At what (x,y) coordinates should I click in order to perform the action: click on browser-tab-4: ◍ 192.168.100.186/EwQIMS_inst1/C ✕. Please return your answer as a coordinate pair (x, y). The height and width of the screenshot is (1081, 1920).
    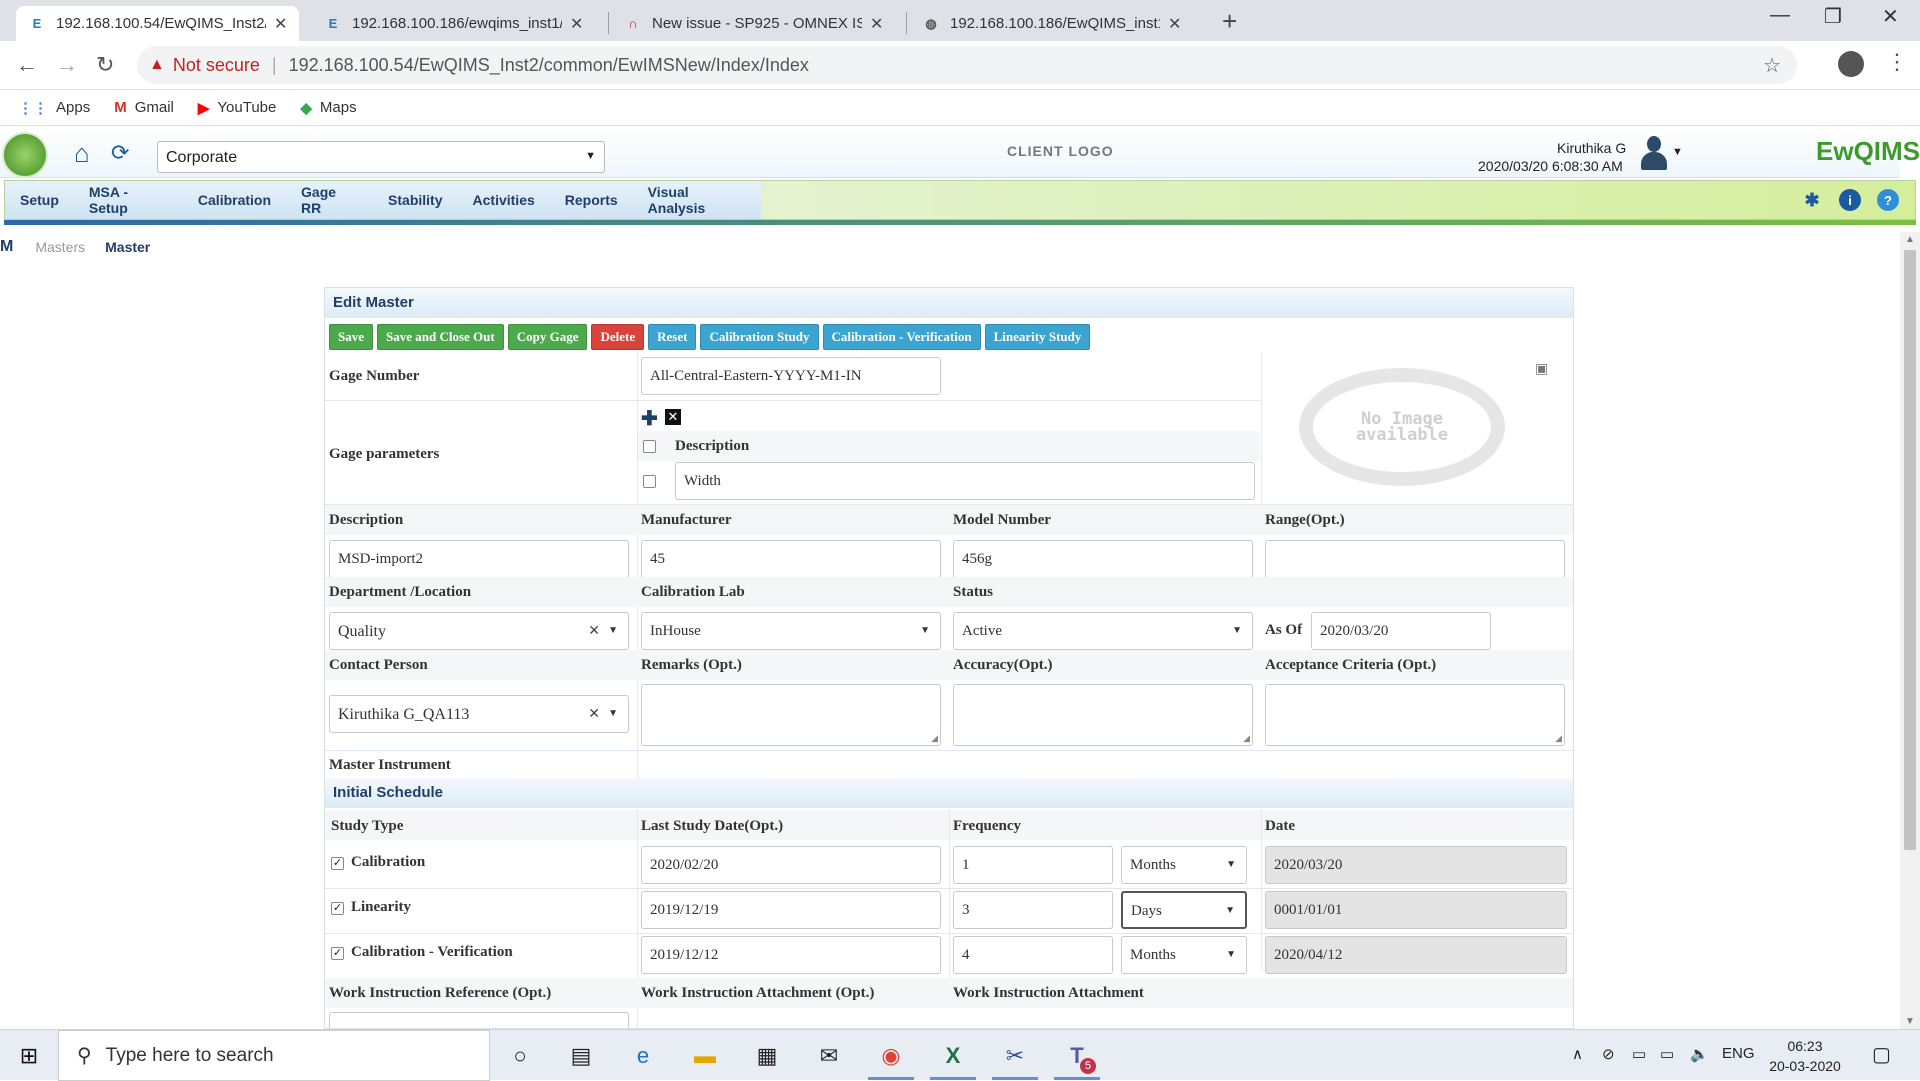
    Looking at the image, I should click on (1051, 23).